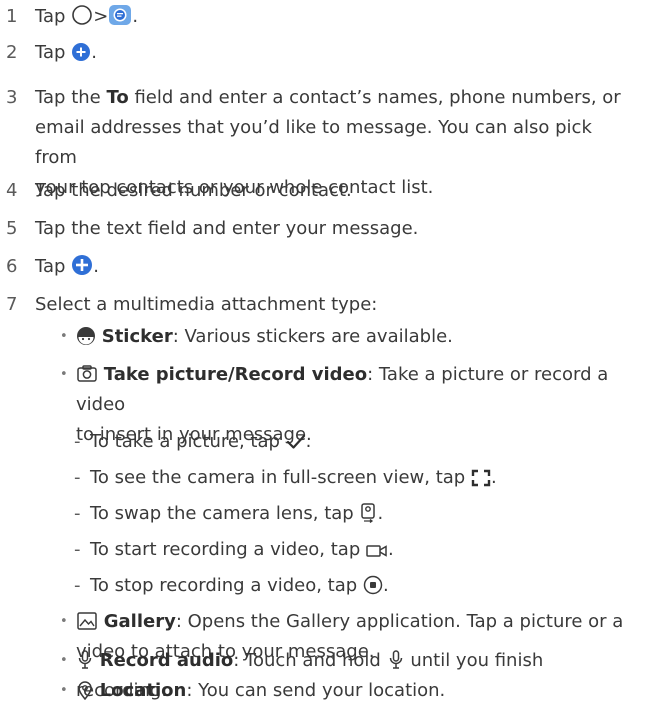  Describe the element at coordinates (120, 15) in the screenshot. I see `messaging-app-icon` at that location.